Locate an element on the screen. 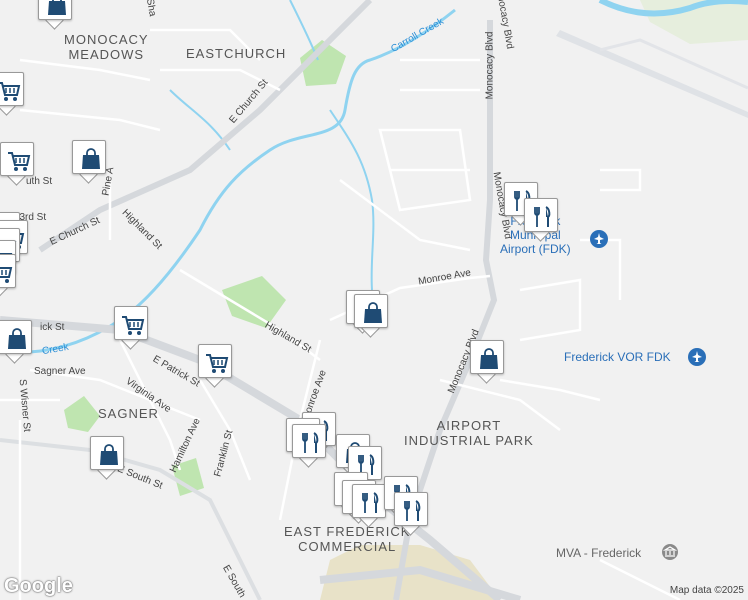 Image resolution: width=748 pixels, height=600 pixels. road-label-monocacy-blvd: Monocacy Blvd is located at coordinates (490, 65).